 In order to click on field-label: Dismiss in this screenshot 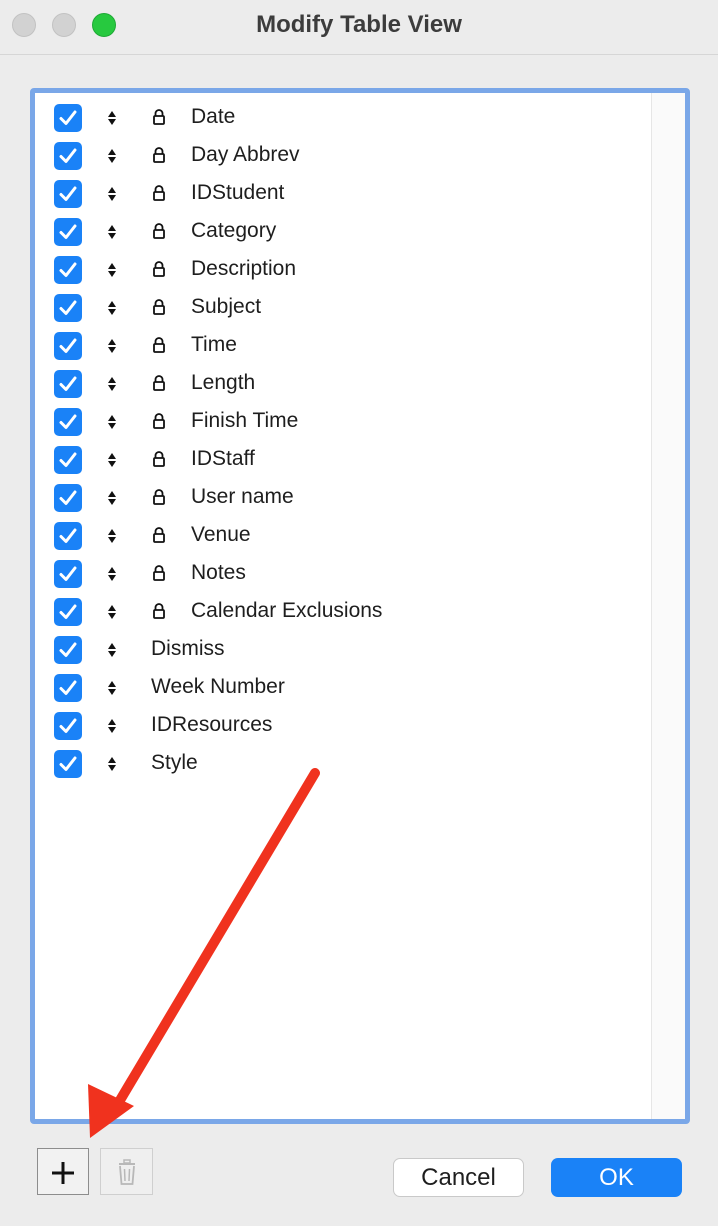, I will do `click(188, 648)`.